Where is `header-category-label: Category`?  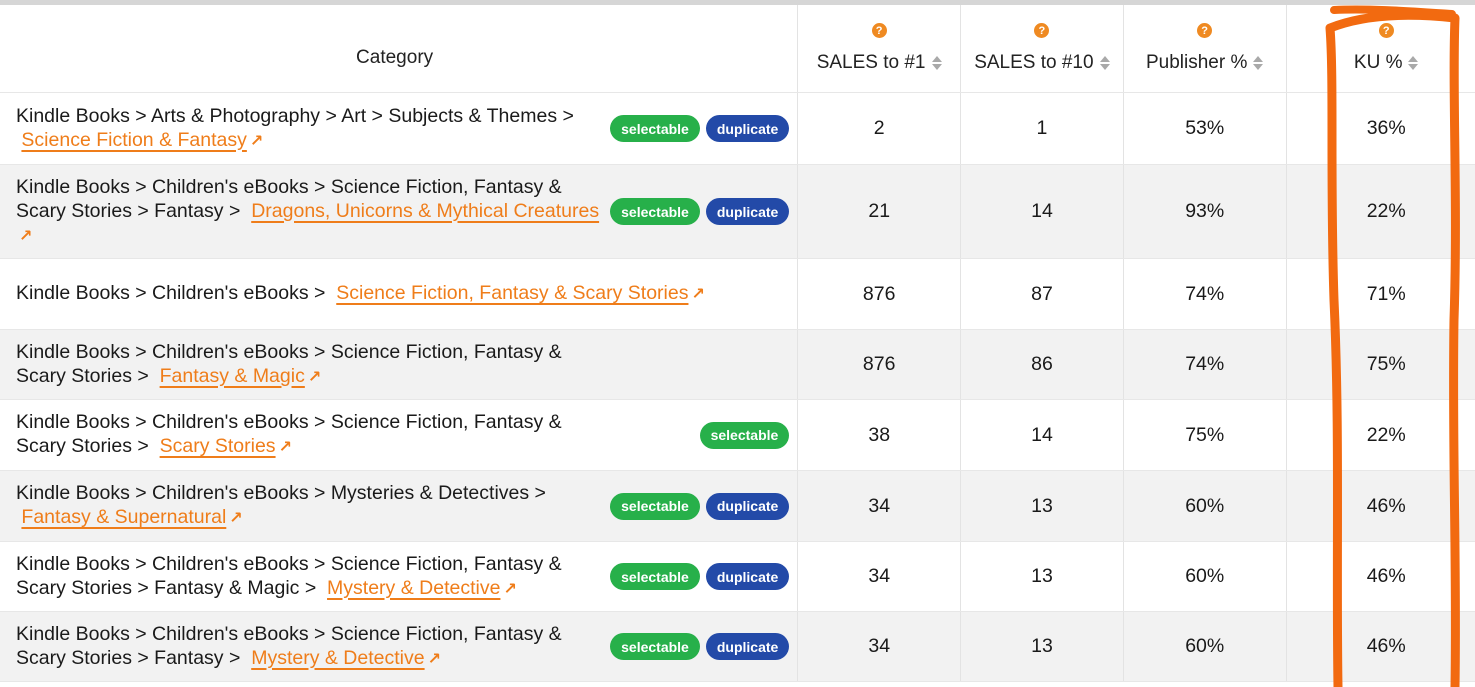
header-category-label: Category is located at coordinates (395, 57).